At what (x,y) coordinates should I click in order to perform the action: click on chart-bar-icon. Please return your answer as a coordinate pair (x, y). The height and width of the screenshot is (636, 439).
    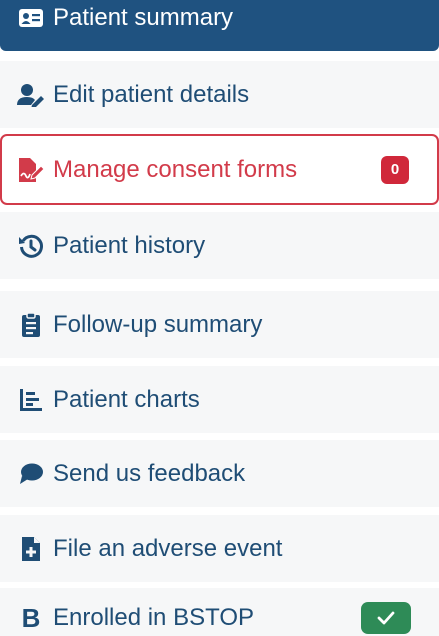
    Looking at the image, I should click on (31, 400).